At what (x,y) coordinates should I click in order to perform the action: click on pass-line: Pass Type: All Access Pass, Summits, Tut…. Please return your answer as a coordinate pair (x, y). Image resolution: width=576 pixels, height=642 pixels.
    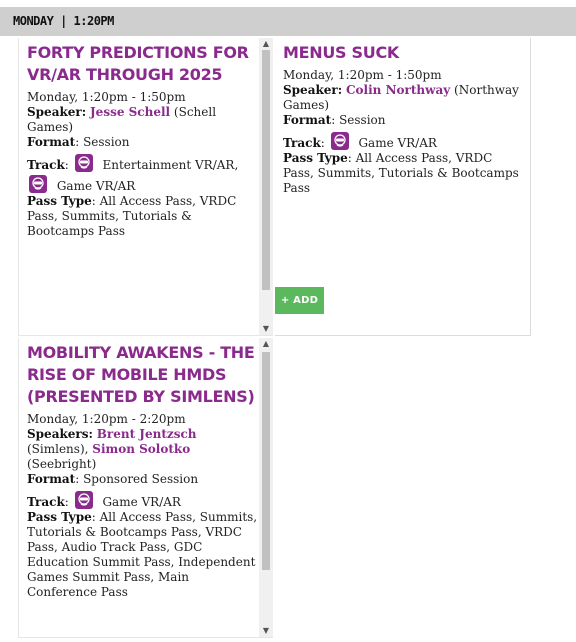
    Looking at the image, I should click on (143, 555).